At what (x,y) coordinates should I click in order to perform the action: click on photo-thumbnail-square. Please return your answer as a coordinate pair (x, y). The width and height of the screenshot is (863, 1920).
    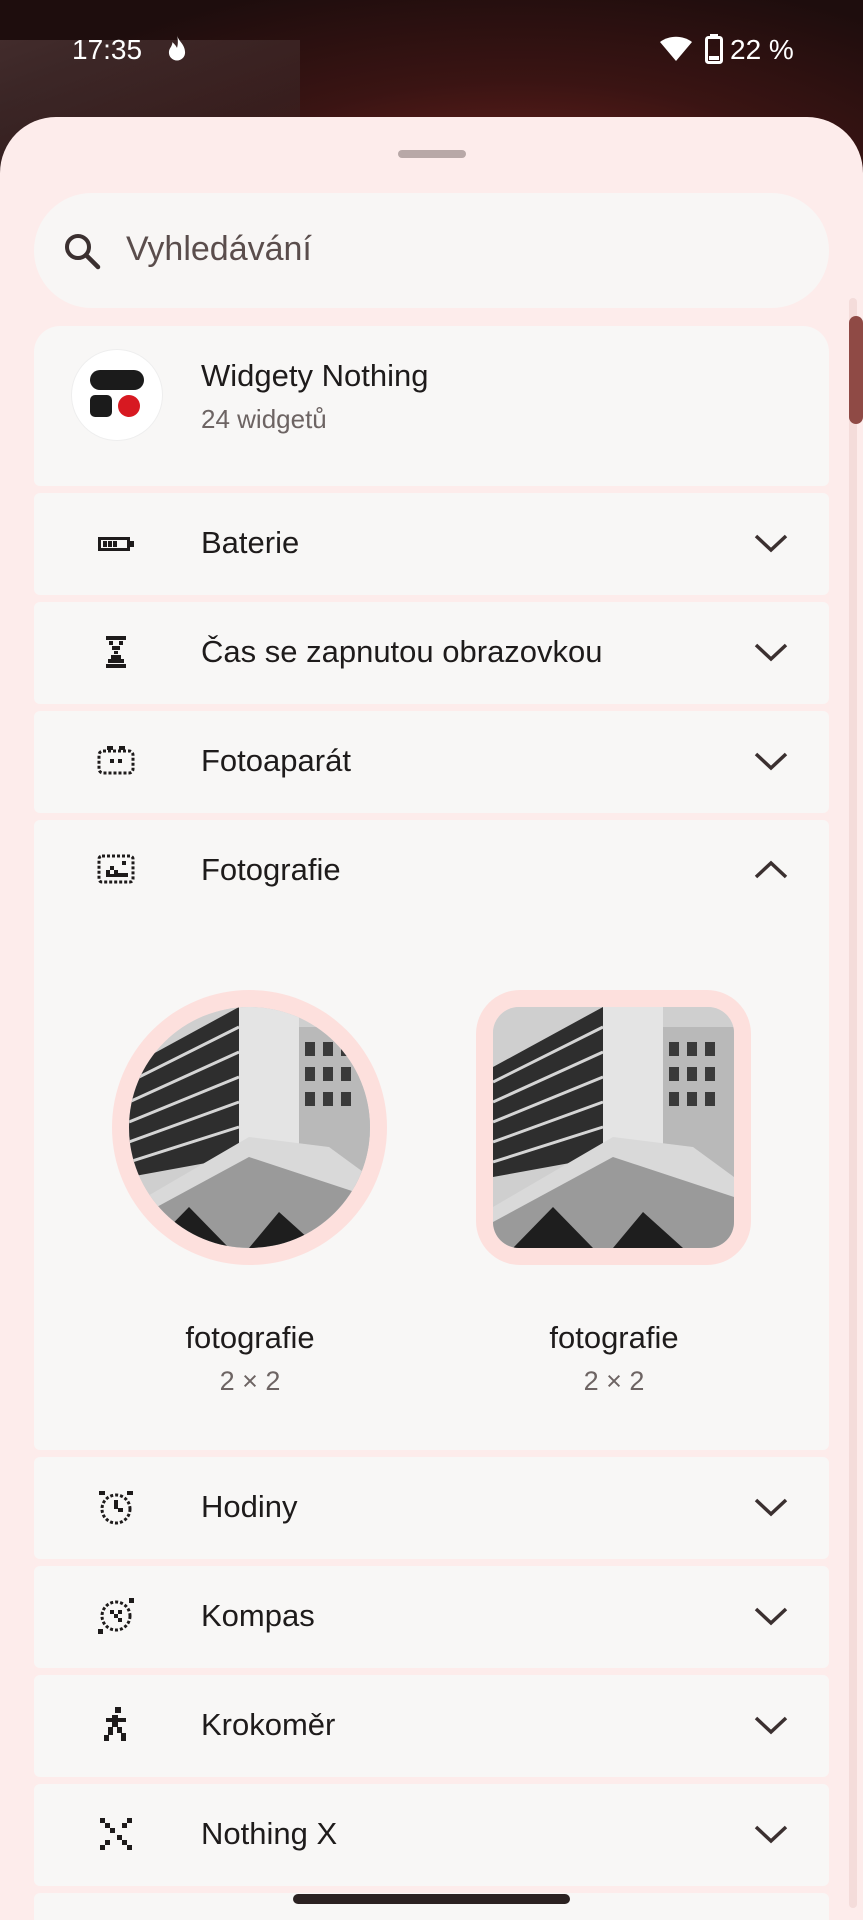
    Looking at the image, I should click on (613, 1127).